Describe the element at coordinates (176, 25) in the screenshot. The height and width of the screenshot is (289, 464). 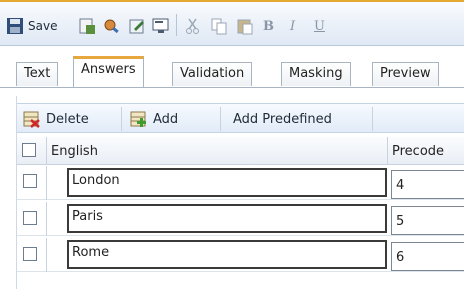
I see `toolbar-divider` at that location.